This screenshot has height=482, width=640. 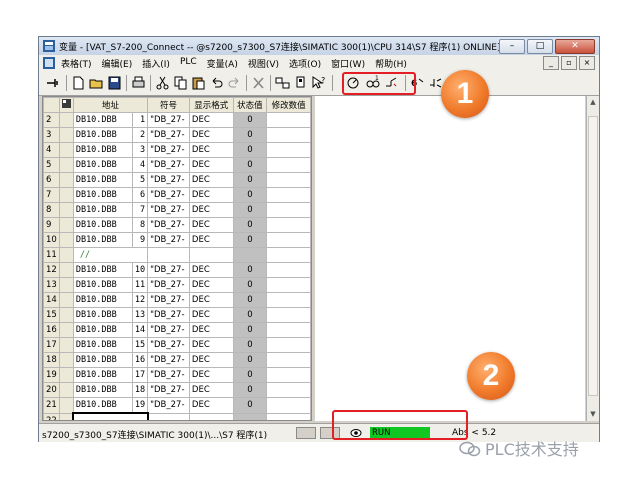 I want to click on table-row: 4 DB10.DBB 3 "DB_27- DEC 0, so click(x=177, y=150).